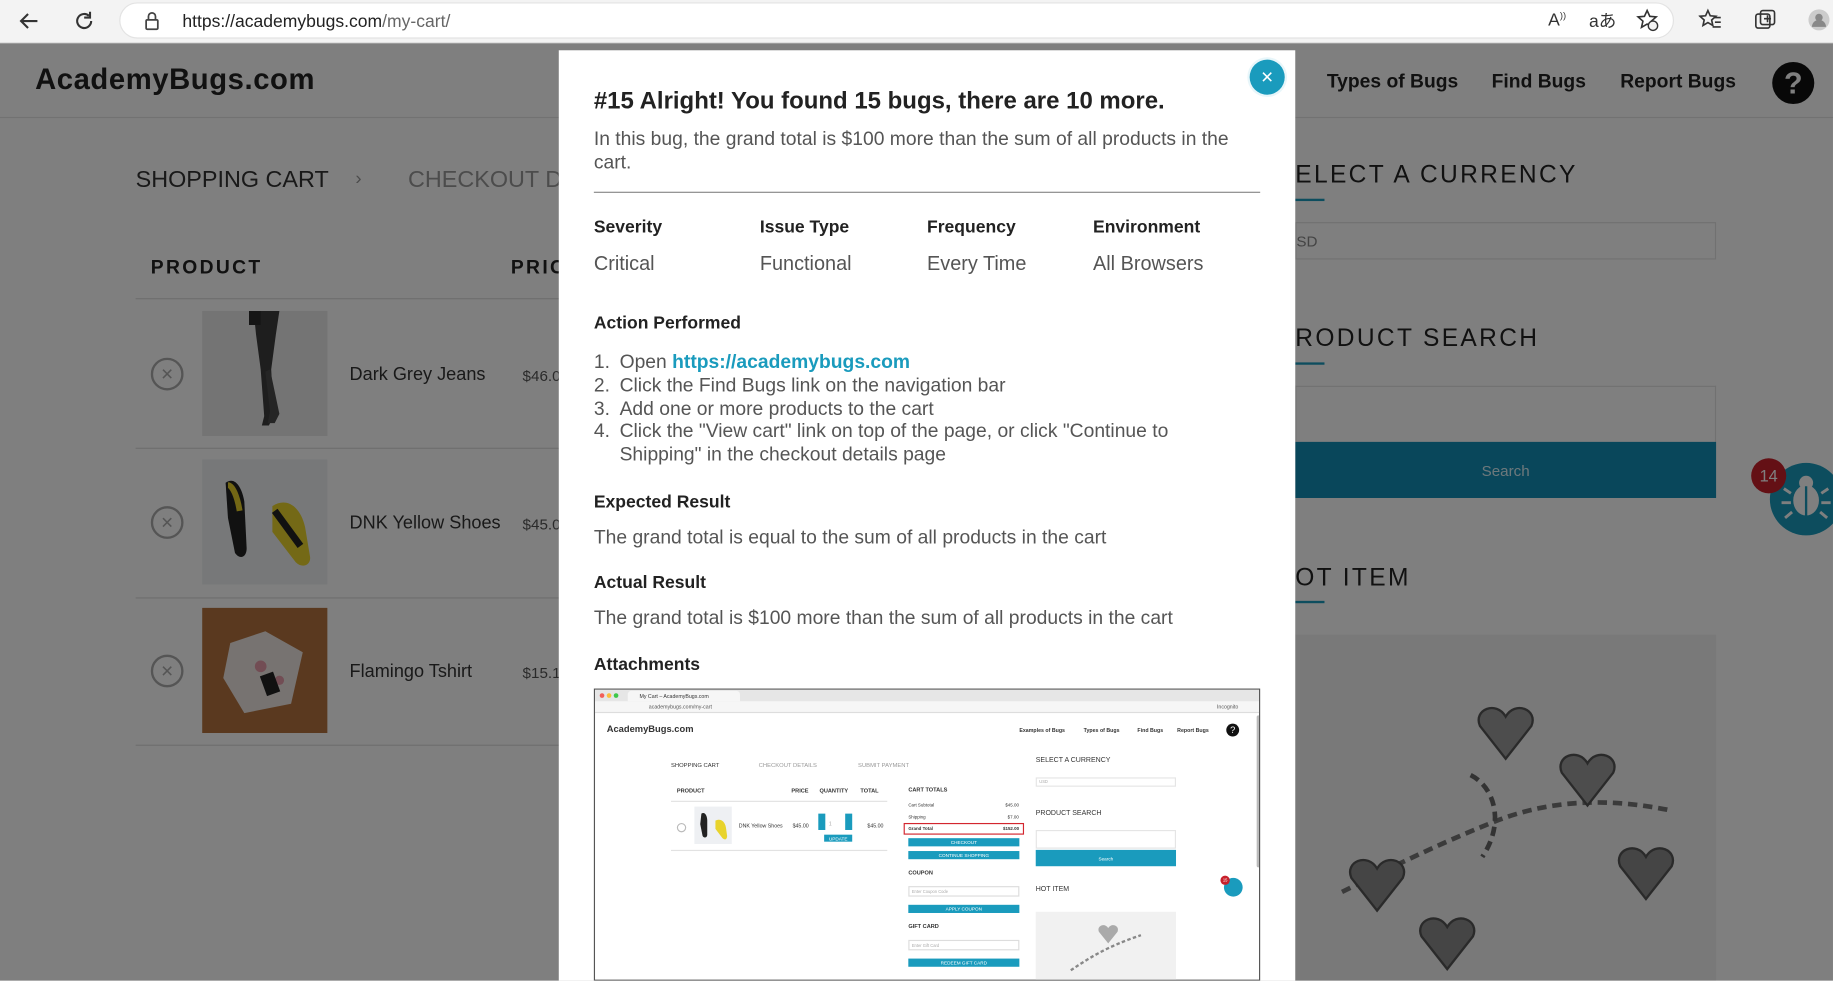 This screenshot has width=1833, height=981. What do you see at coordinates (927, 192) in the screenshot?
I see `modal-divider` at bounding box center [927, 192].